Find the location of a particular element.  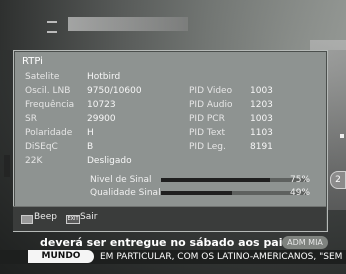

label-polaridade: Polaridade is located at coordinates (49, 133).